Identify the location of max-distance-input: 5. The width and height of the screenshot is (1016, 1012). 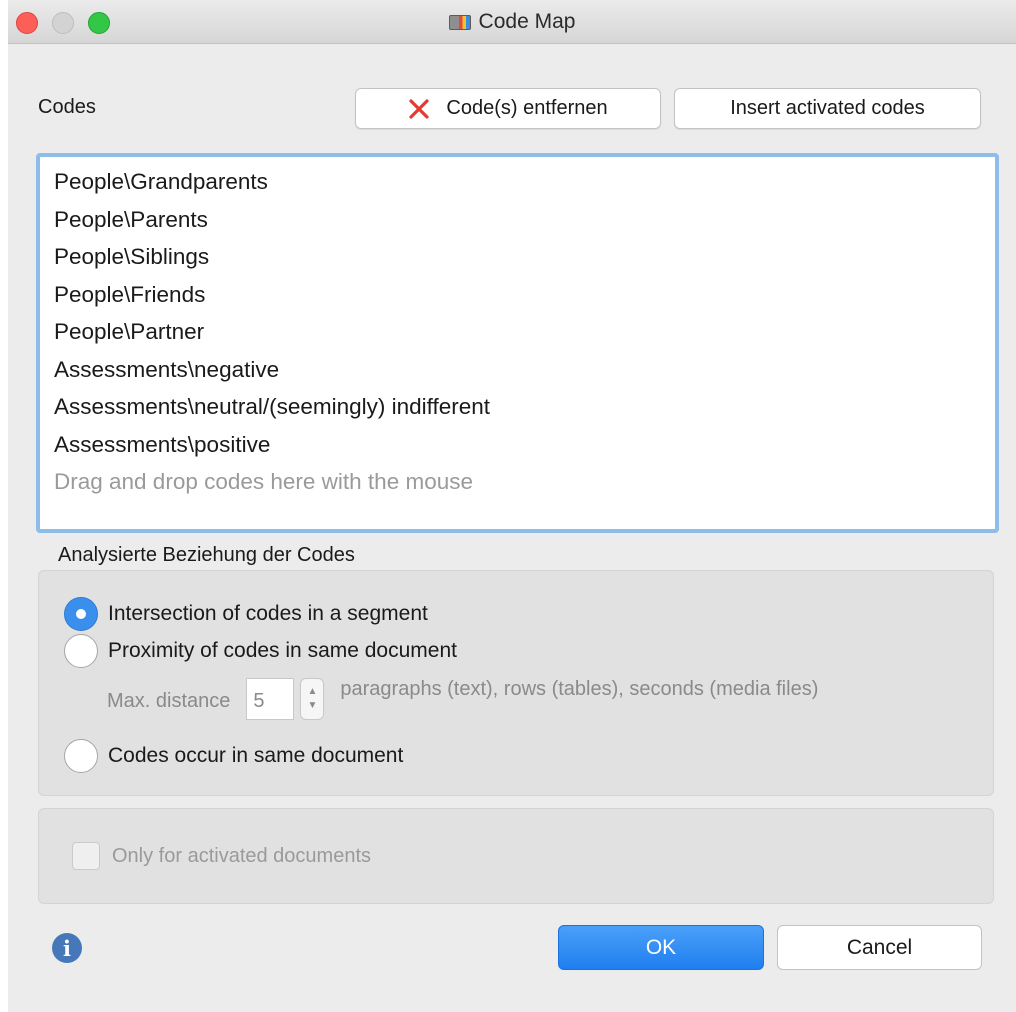
(270, 699).